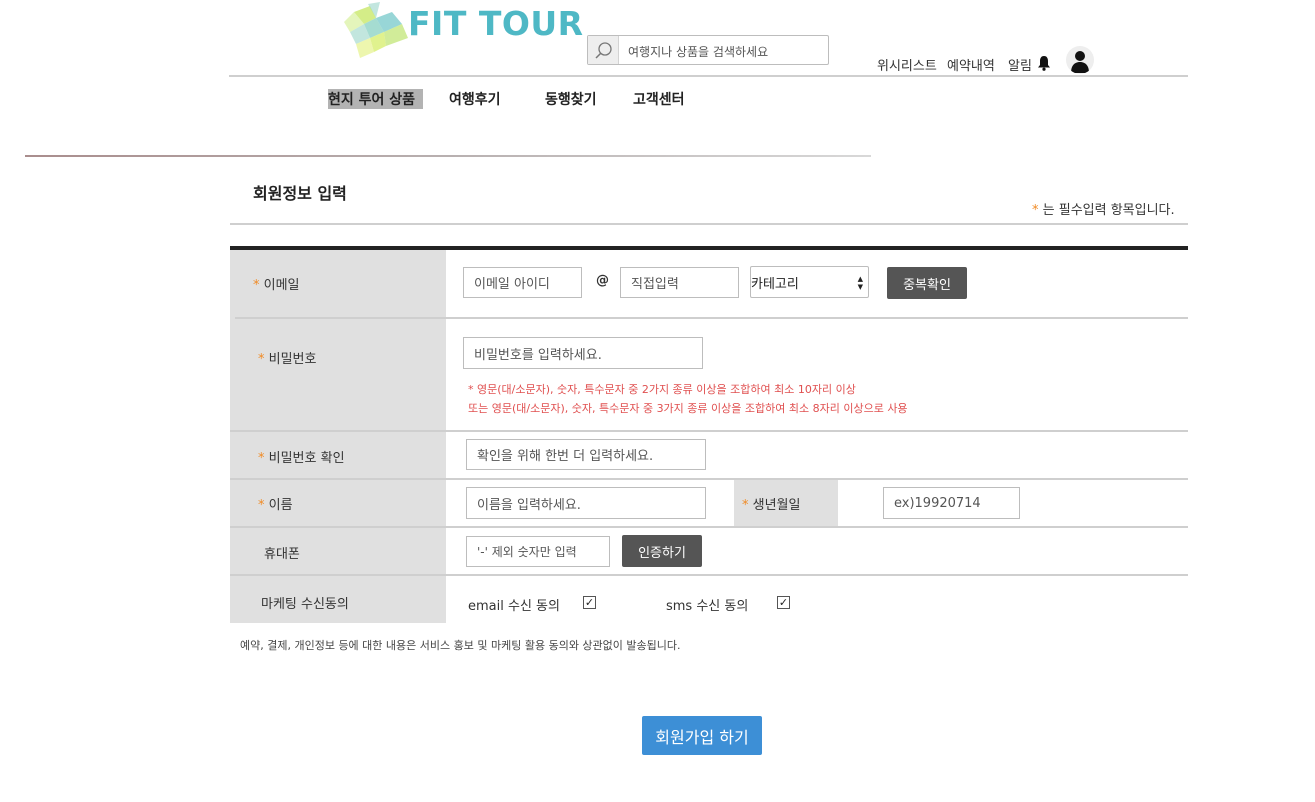 Image resolution: width=1315 pixels, height=802 pixels. Describe the element at coordinates (860, 283) in the screenshot. I see `select-arrows-icon: ▲ ▼` at that location.